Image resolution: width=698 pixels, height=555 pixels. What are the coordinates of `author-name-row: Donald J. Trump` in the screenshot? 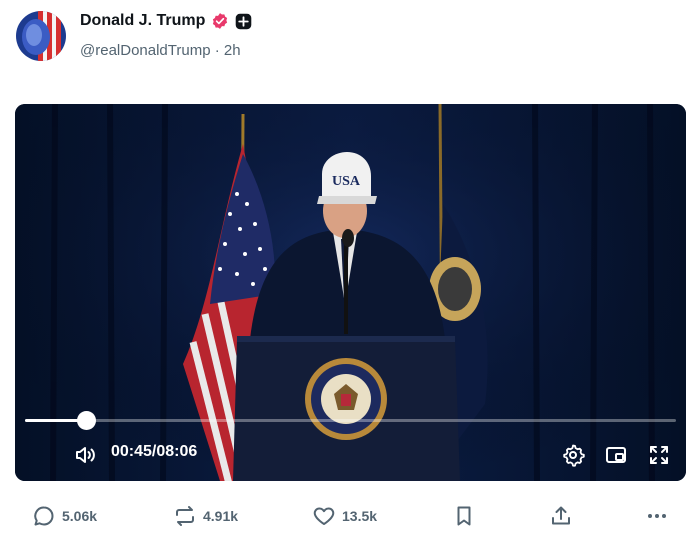 It's located at (166, 21).